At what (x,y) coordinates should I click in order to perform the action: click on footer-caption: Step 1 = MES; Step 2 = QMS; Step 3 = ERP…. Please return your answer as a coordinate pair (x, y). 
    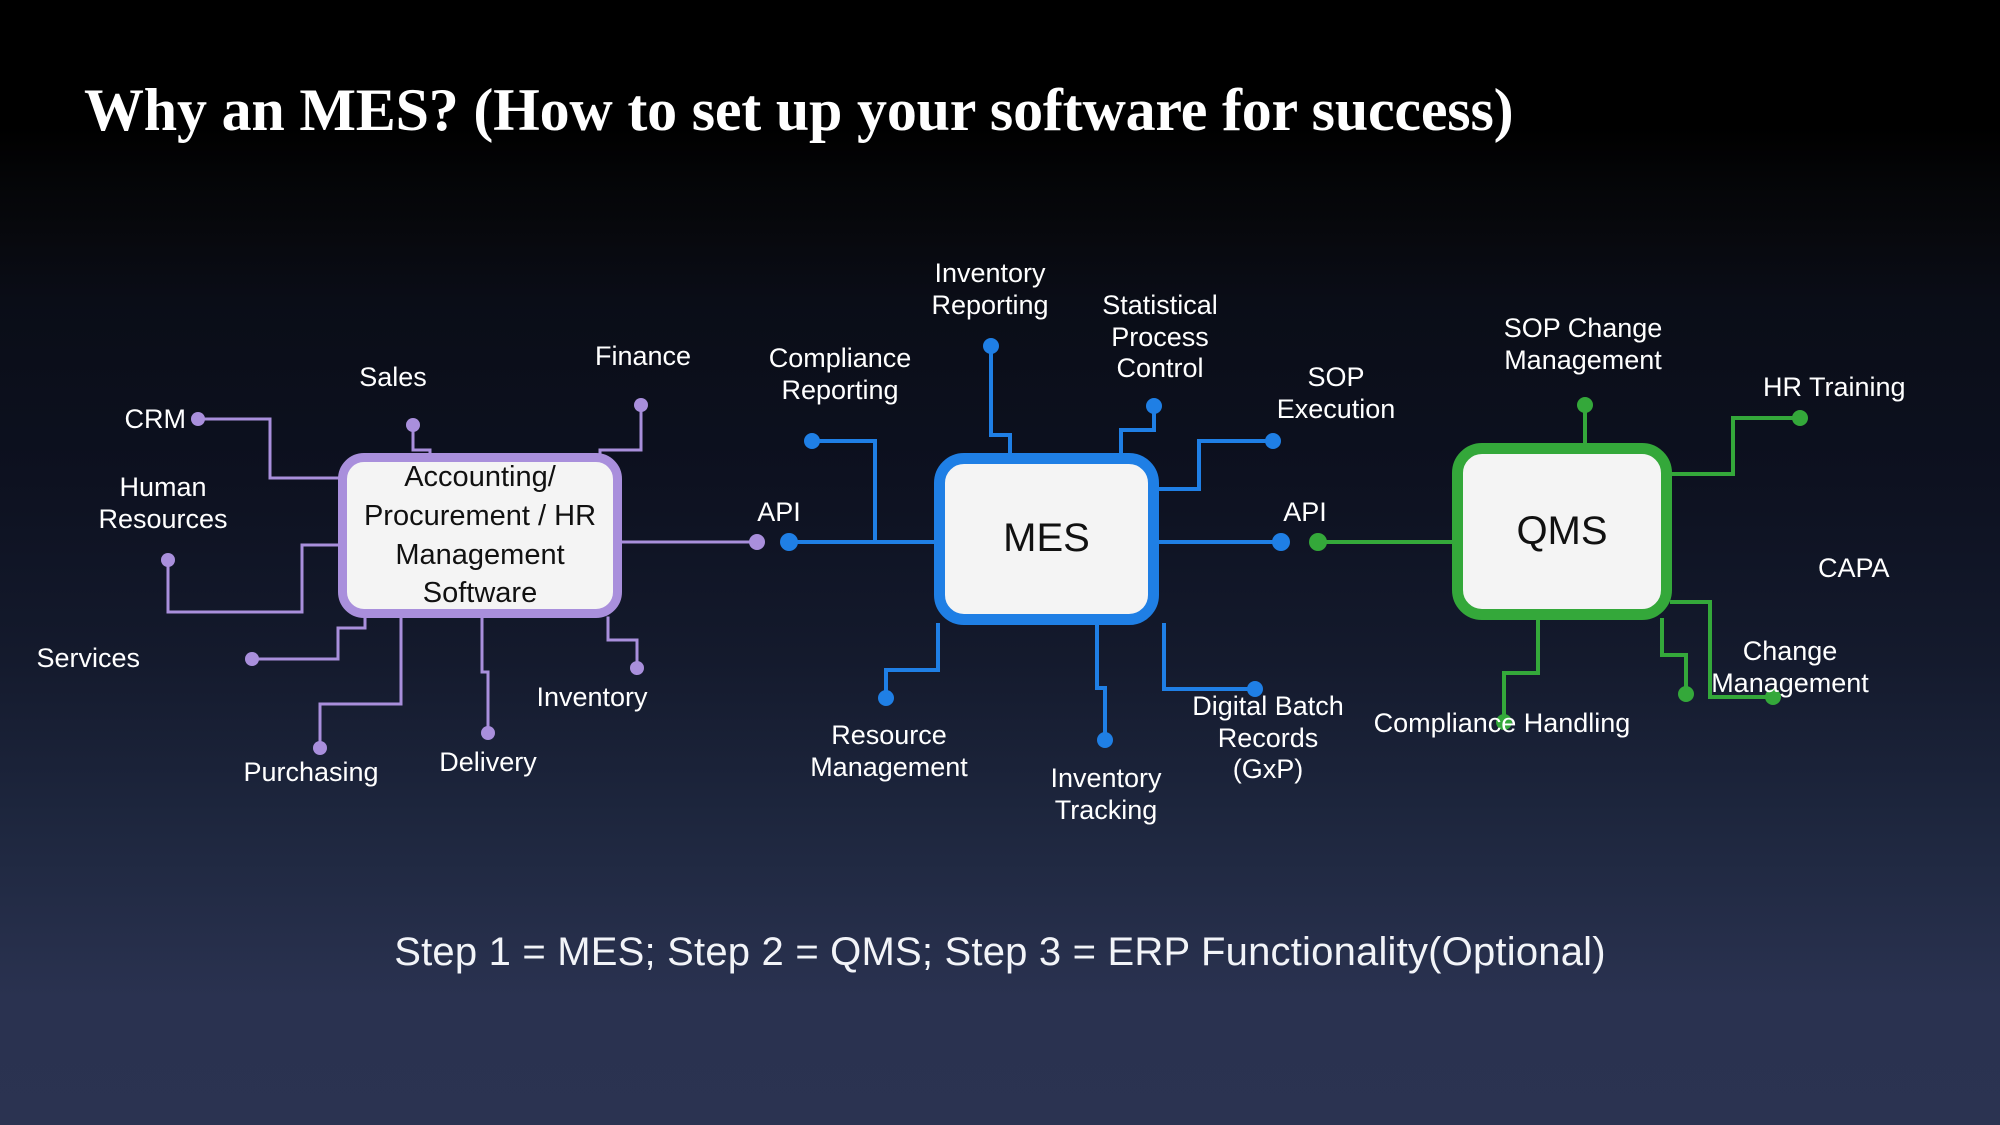
    Looking at the image, I should click on (1000, 952).